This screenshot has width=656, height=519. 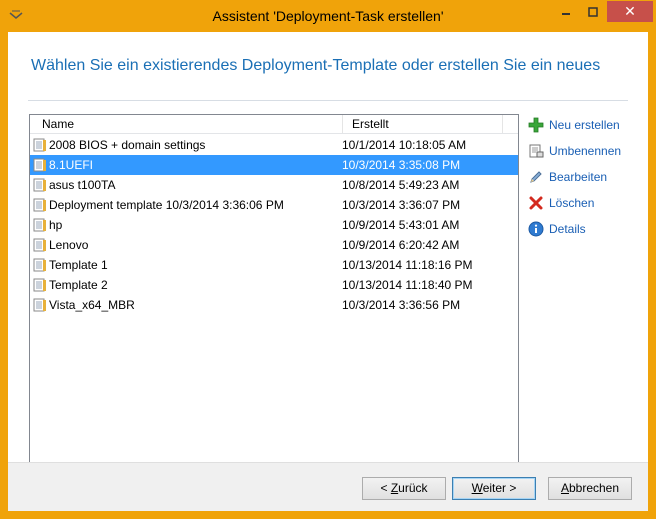 I want to click on close-button: ✕, so click(x=630, y=11).